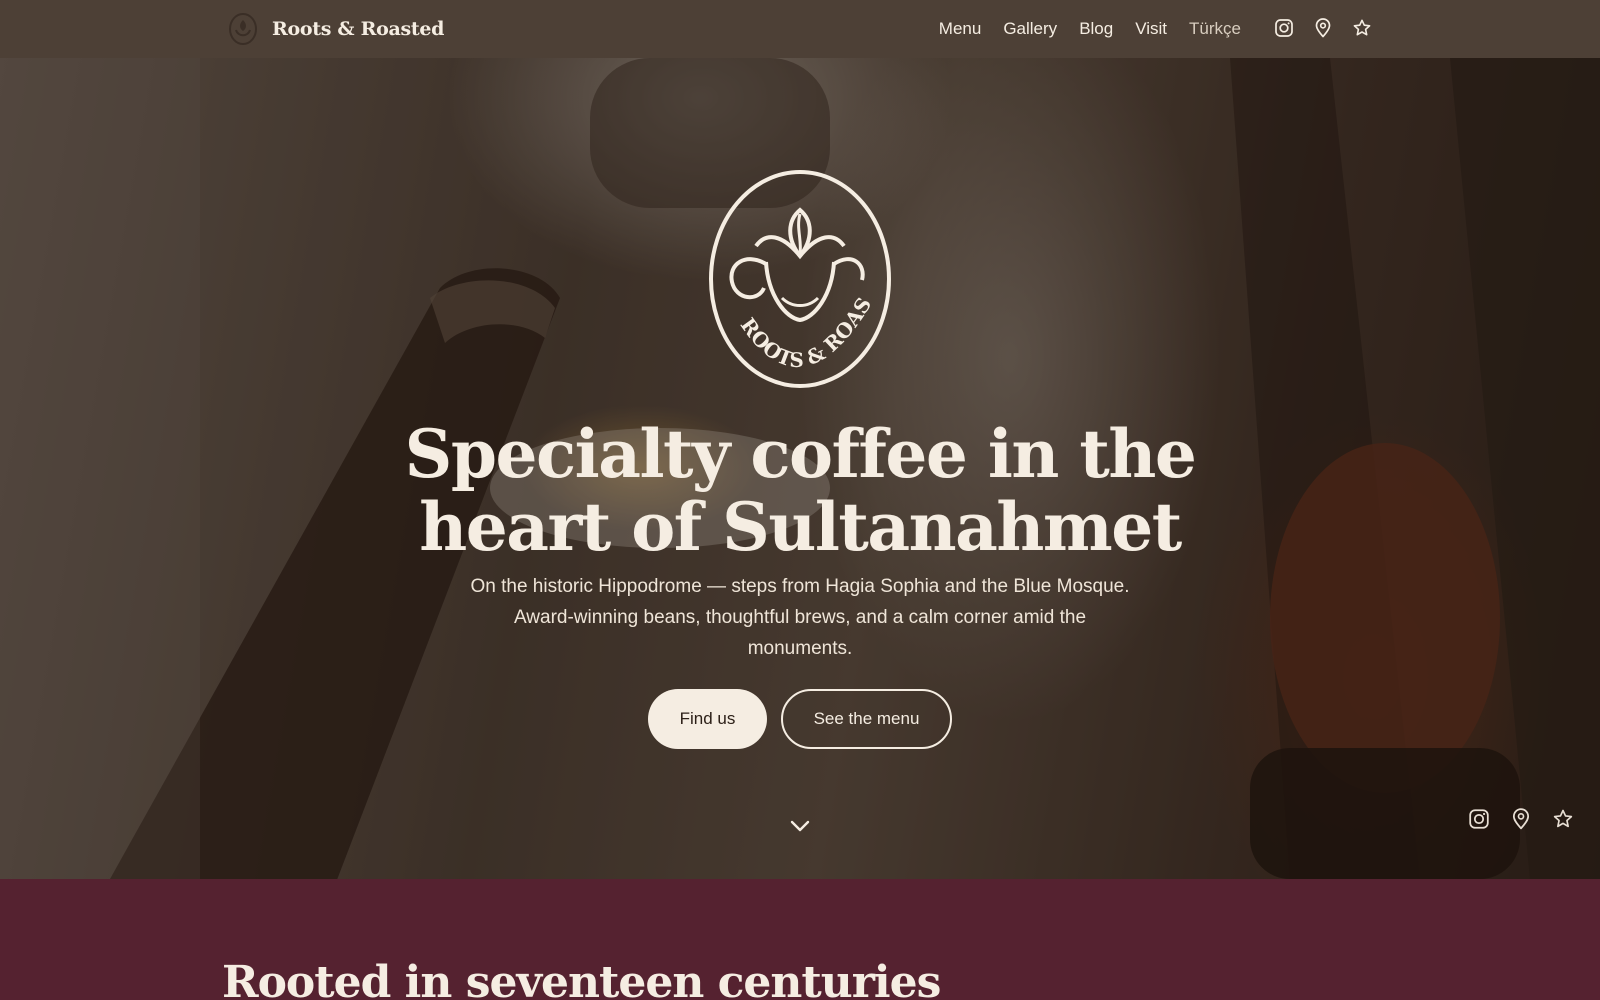  Describe the element at coordinates (1151, 29) in the screenshot. I see `nav-link-visit: Visit` at that location.